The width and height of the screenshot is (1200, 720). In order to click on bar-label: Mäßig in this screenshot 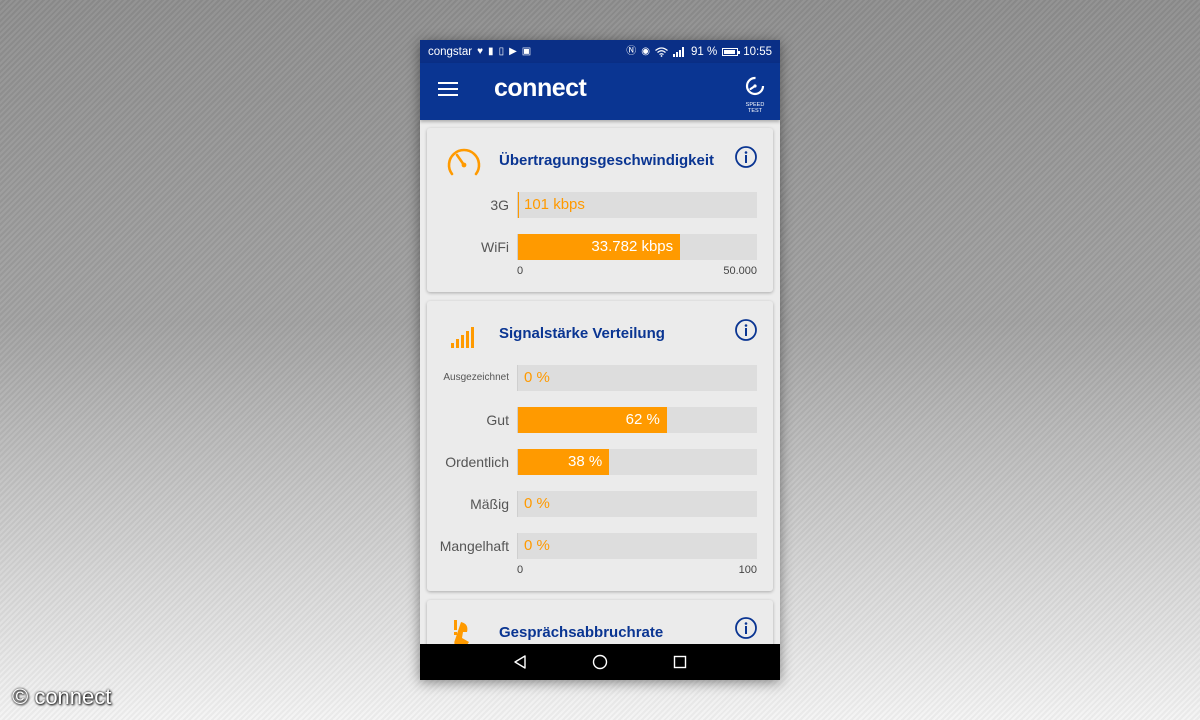, I will do `click(489, 504)`.